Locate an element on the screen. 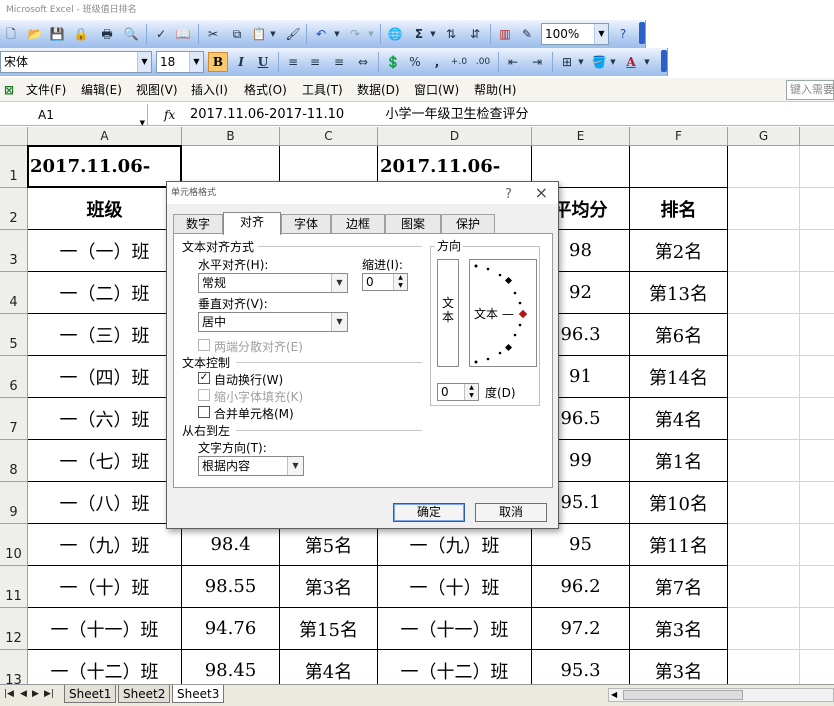 Image resolution: width=834 pixels, height=706 pixels. table-cell: 95.3 is located at coordinates (581, 667).